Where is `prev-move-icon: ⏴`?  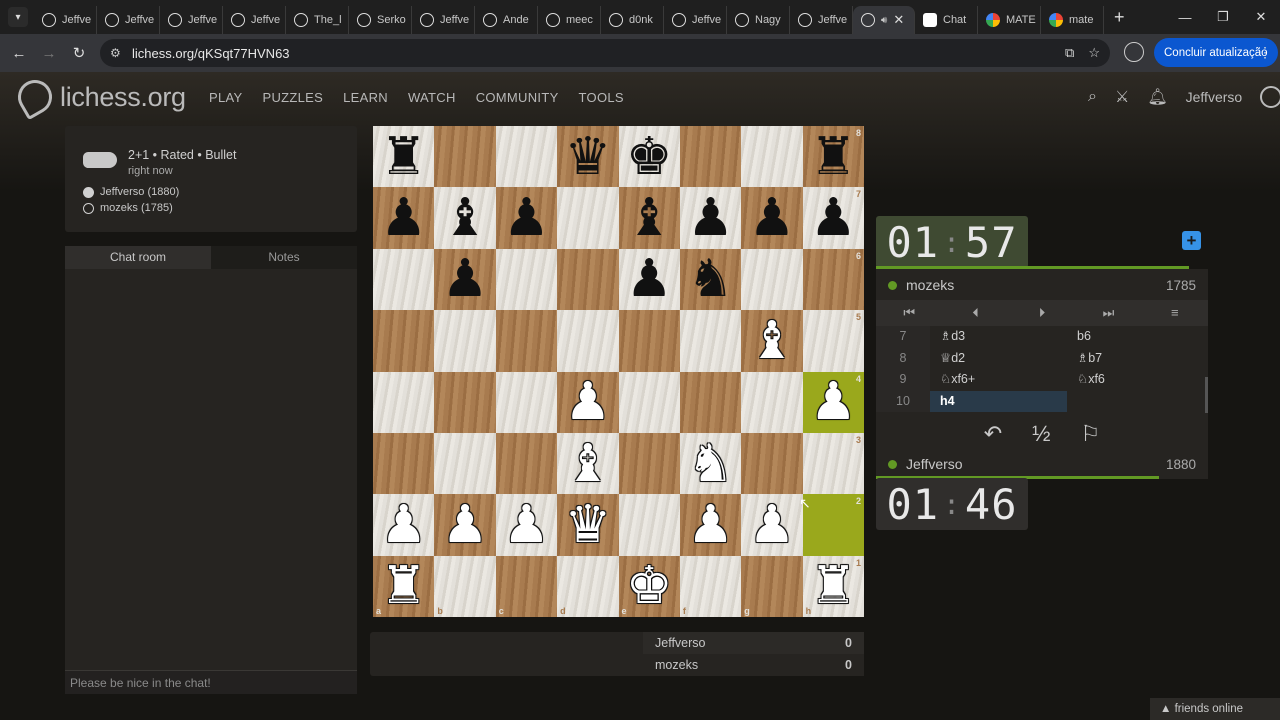
prev-move-icon: ⏴ is located at coordinates (975, 313).